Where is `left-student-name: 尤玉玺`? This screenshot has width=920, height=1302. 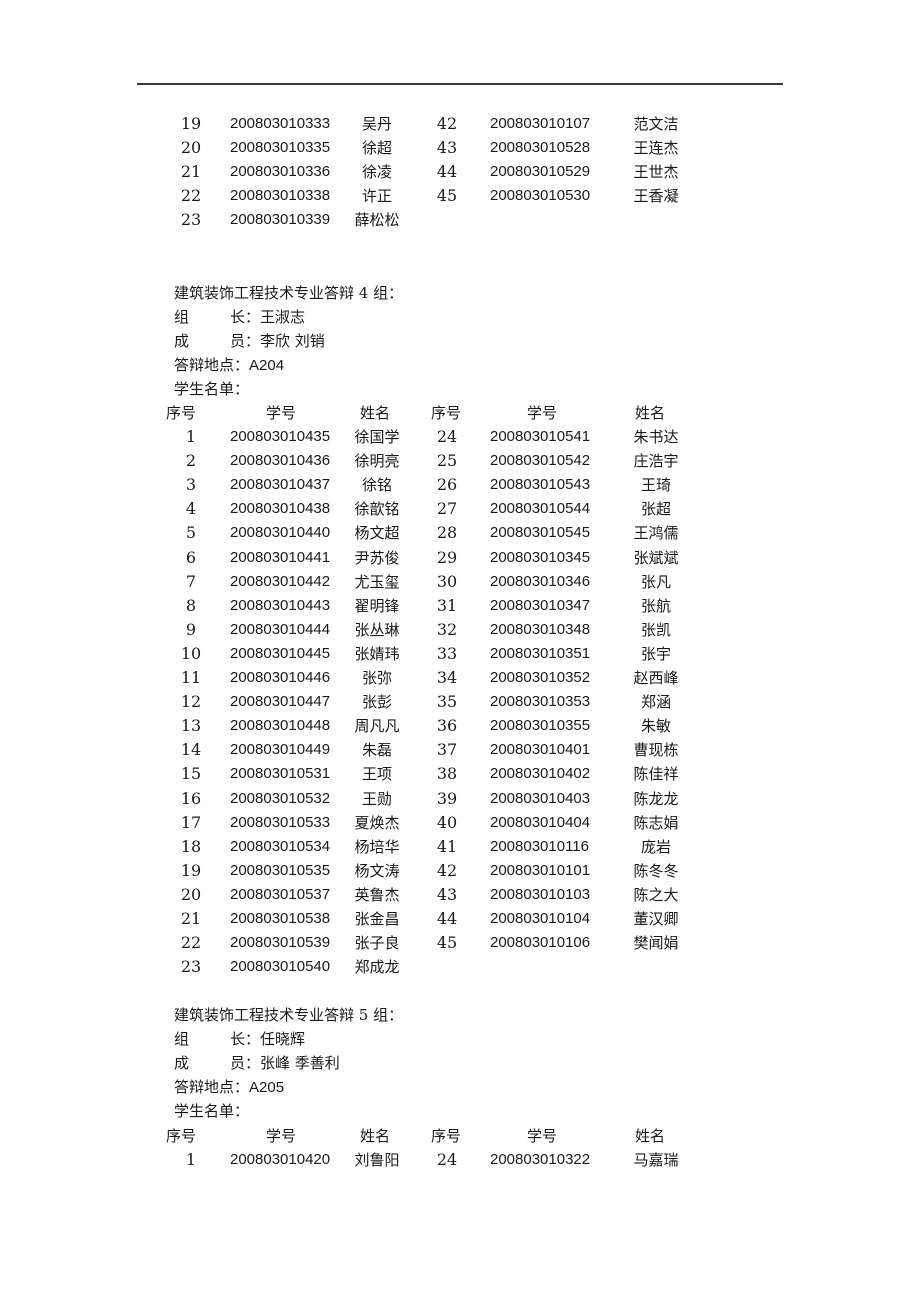
left-student-name: 尤玉玺 is located at coordinates (377, 581).